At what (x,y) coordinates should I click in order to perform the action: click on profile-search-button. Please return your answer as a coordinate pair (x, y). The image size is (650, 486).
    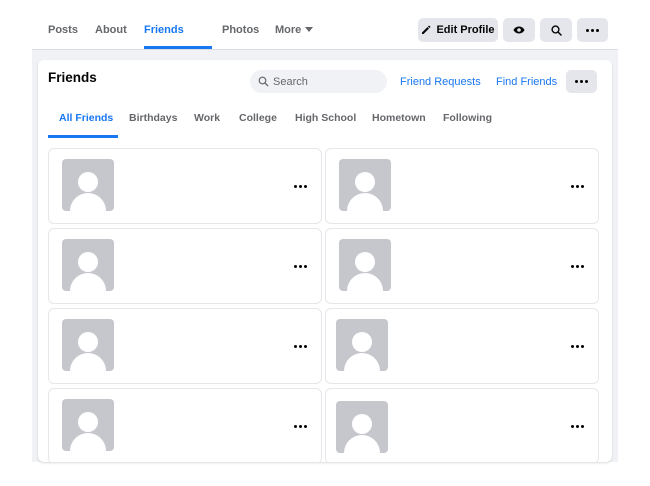
    Looking at the image, I should click on (556, 30).